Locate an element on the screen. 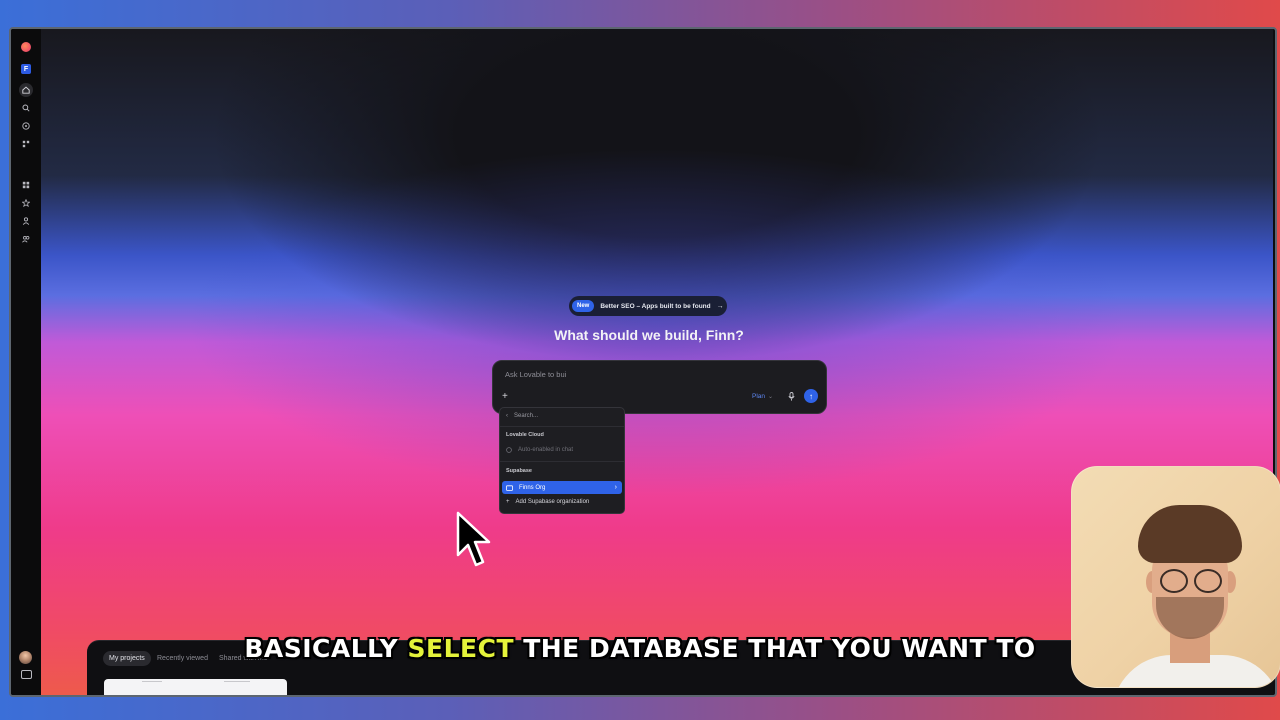 The image size is (1280, 720). add-supabase-org-item: + Add Supabase organization is located at coordinates (547, 502).